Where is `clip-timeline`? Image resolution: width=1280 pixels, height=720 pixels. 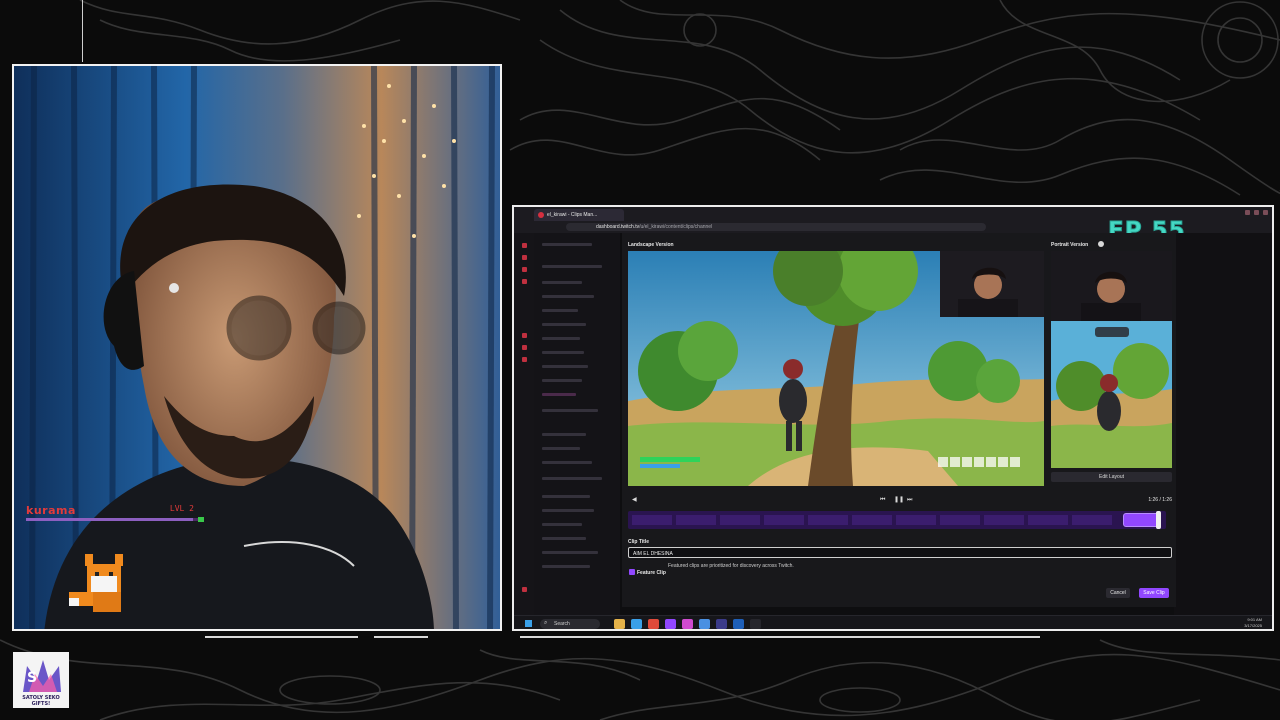
clip-timeline is located at coordinates (897, 520).